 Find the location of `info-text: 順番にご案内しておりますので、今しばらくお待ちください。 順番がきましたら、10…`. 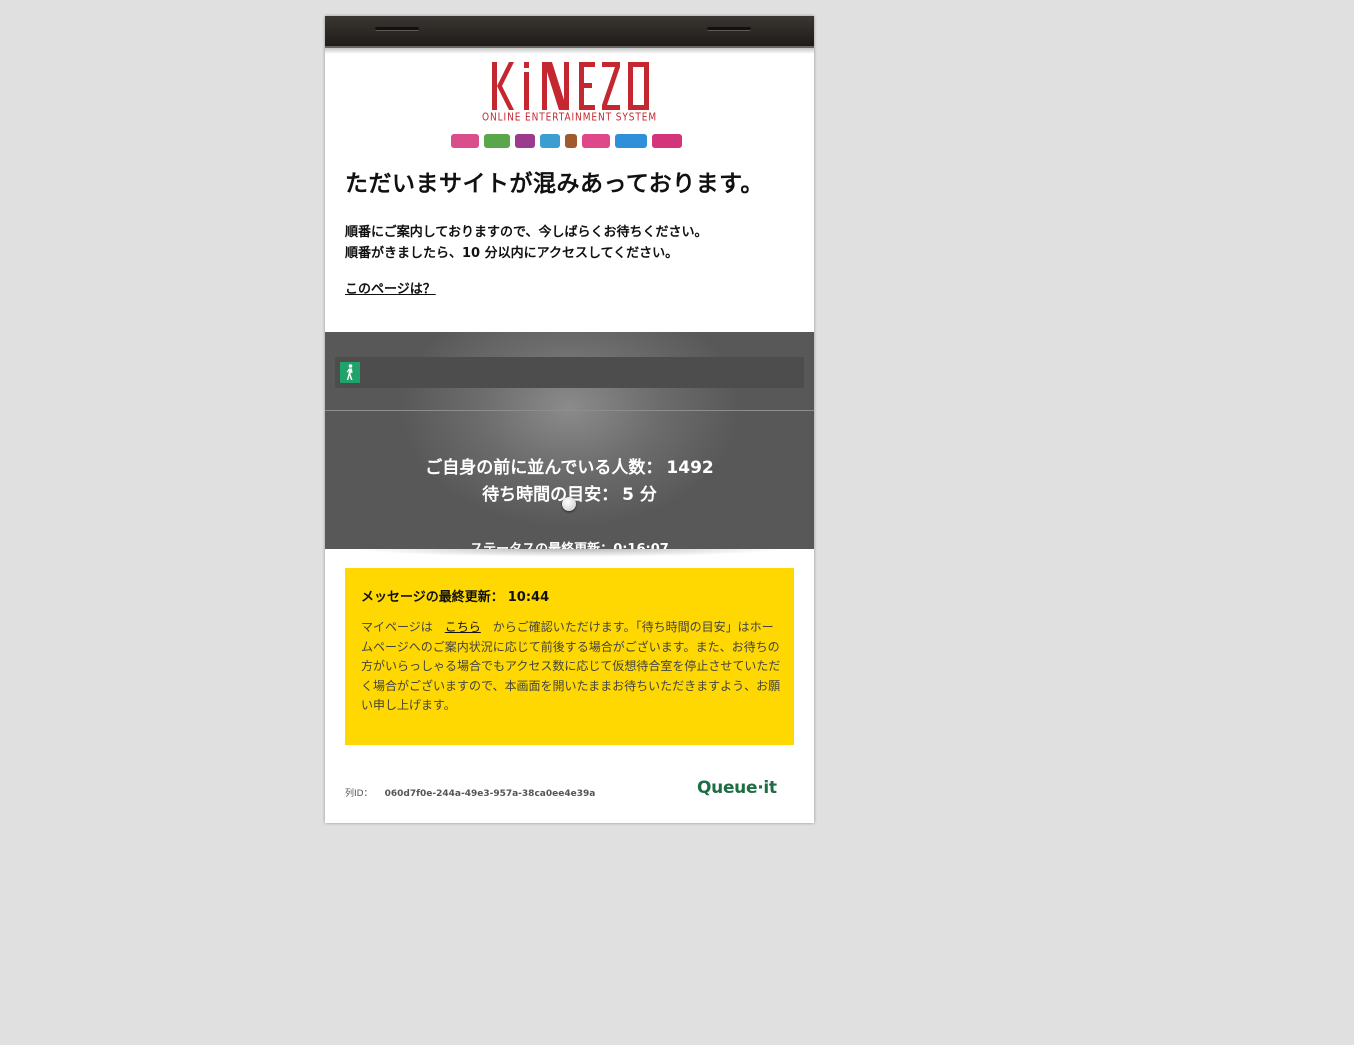

info-text: 順番にご案内しておりますので、今しばらくお待ちください。 順番がきましたら、10… is located at coordinates (526, 243).